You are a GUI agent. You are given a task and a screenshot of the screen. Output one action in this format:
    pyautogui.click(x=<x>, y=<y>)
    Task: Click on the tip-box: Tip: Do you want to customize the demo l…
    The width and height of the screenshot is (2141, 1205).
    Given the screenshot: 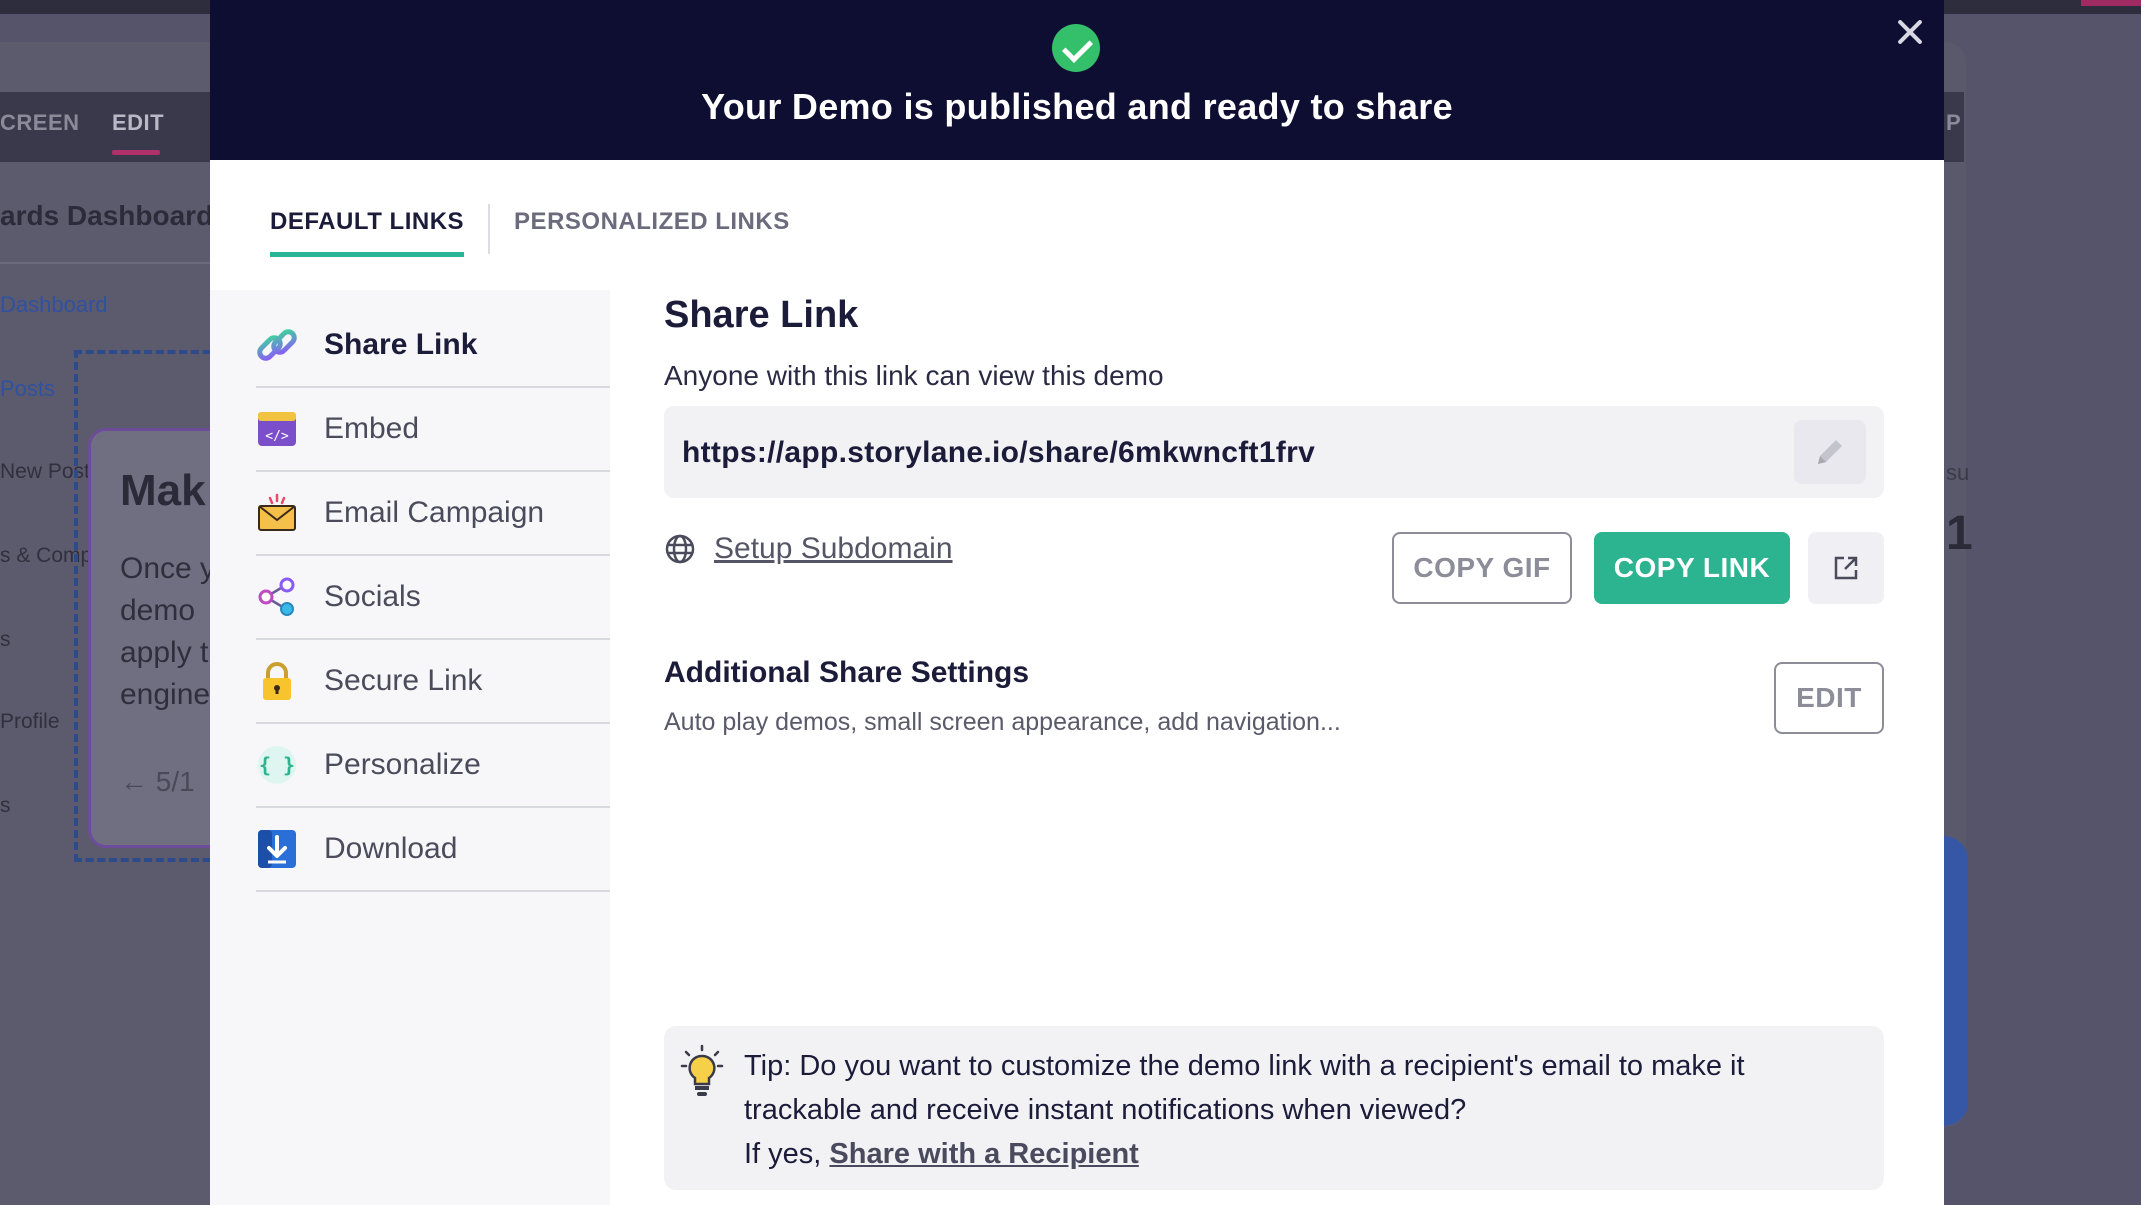 What is the action you would take?
    pyautogui.click(x=1274, y=1108)
    